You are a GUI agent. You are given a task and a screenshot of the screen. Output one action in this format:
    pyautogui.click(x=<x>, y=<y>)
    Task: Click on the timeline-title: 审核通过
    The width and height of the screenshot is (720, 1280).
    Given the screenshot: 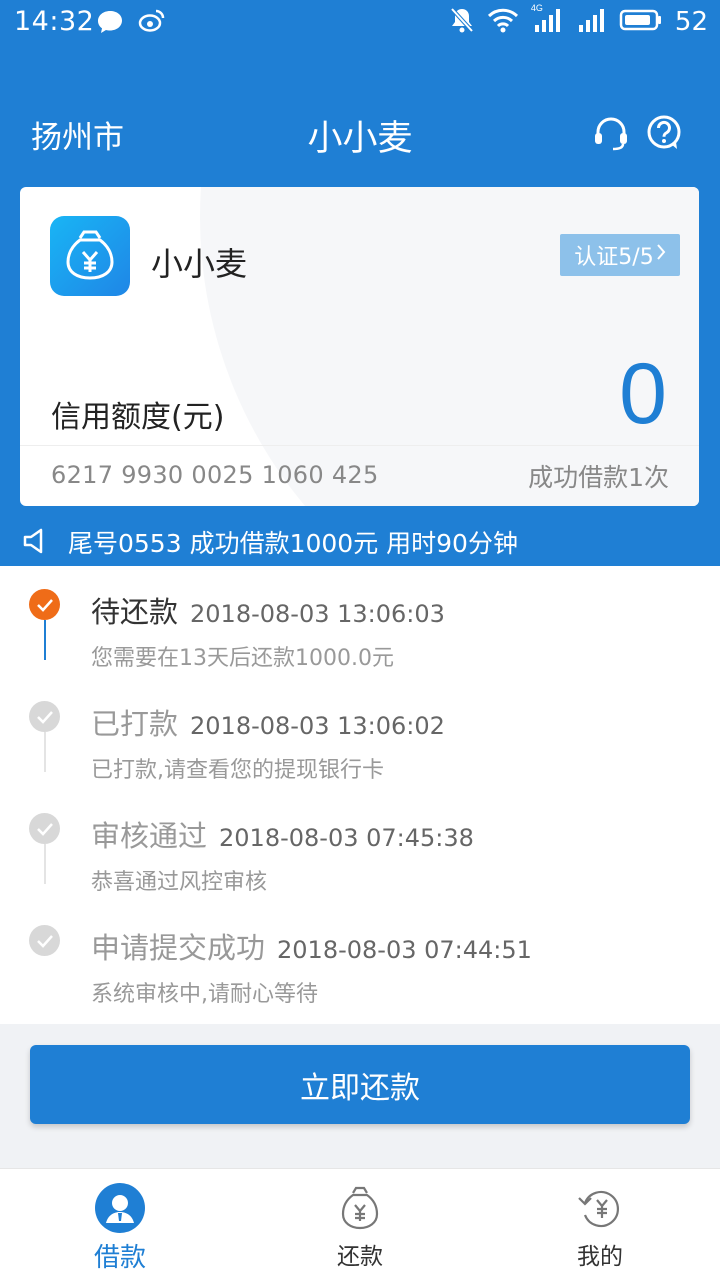 What is the action you would take?
    pyautogui.click(x=149, y=836)
    